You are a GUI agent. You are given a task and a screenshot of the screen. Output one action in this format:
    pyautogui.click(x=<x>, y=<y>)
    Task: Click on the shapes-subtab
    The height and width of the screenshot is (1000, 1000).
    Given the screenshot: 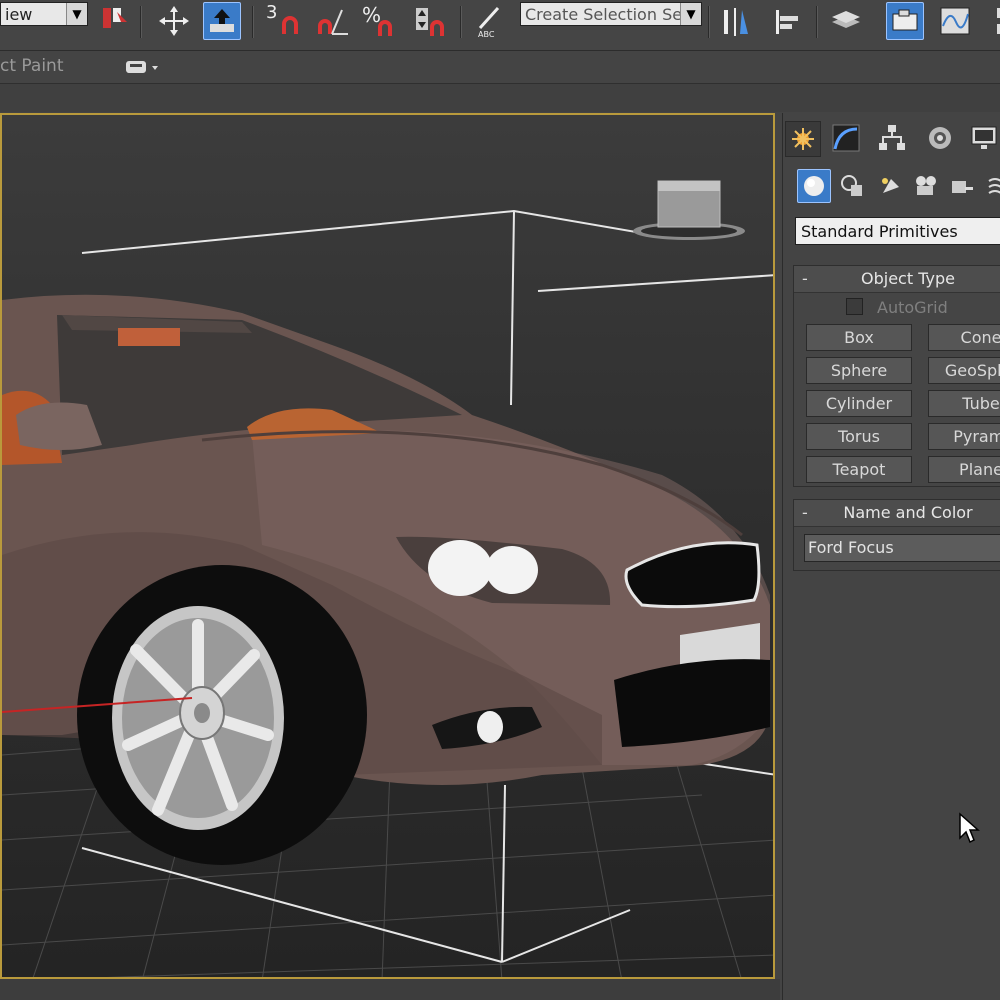 What is the action you would take?
    pyautogui.click(x=852, y=186)
    